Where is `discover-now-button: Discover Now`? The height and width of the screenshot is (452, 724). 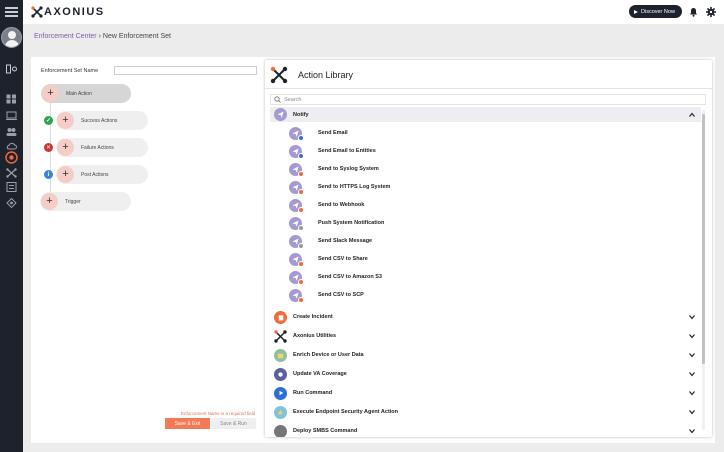 discover-now-button: Discover Now is located at coordinates (655, 11).